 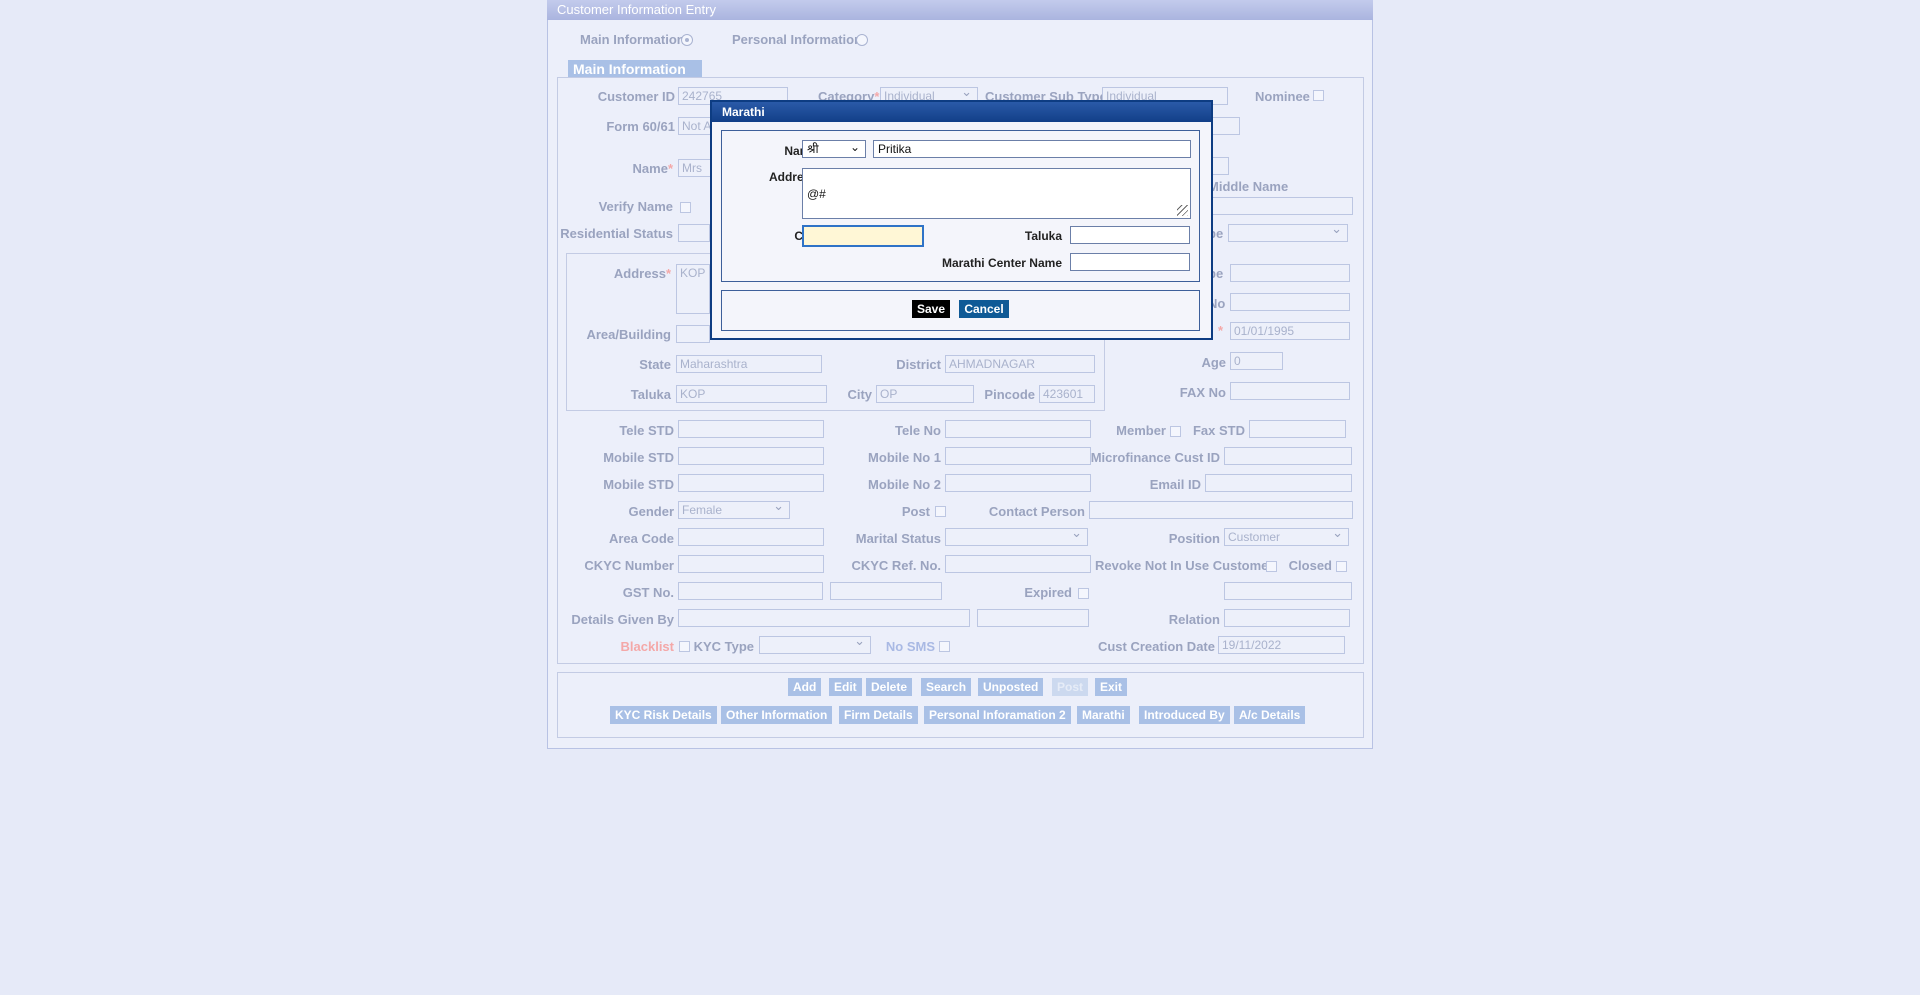 I want to click on window-title: Customer Information Entry, so click(x=960, y=10).